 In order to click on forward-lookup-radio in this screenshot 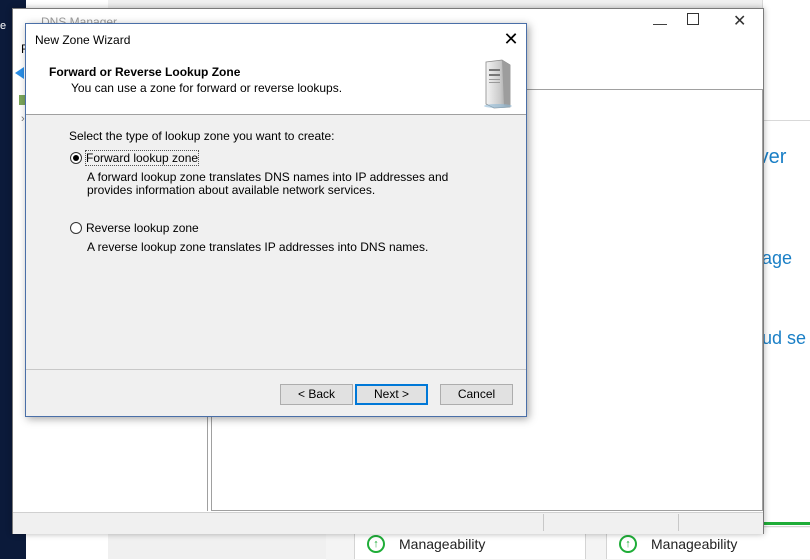, I will do `click(76, 158)`.